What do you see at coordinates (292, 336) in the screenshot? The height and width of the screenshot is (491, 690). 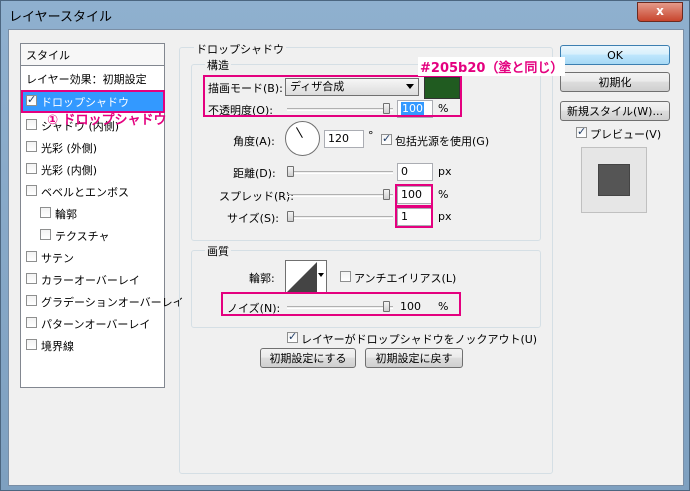 I see `knockout-checkbox` at bounding box center [292, 336].